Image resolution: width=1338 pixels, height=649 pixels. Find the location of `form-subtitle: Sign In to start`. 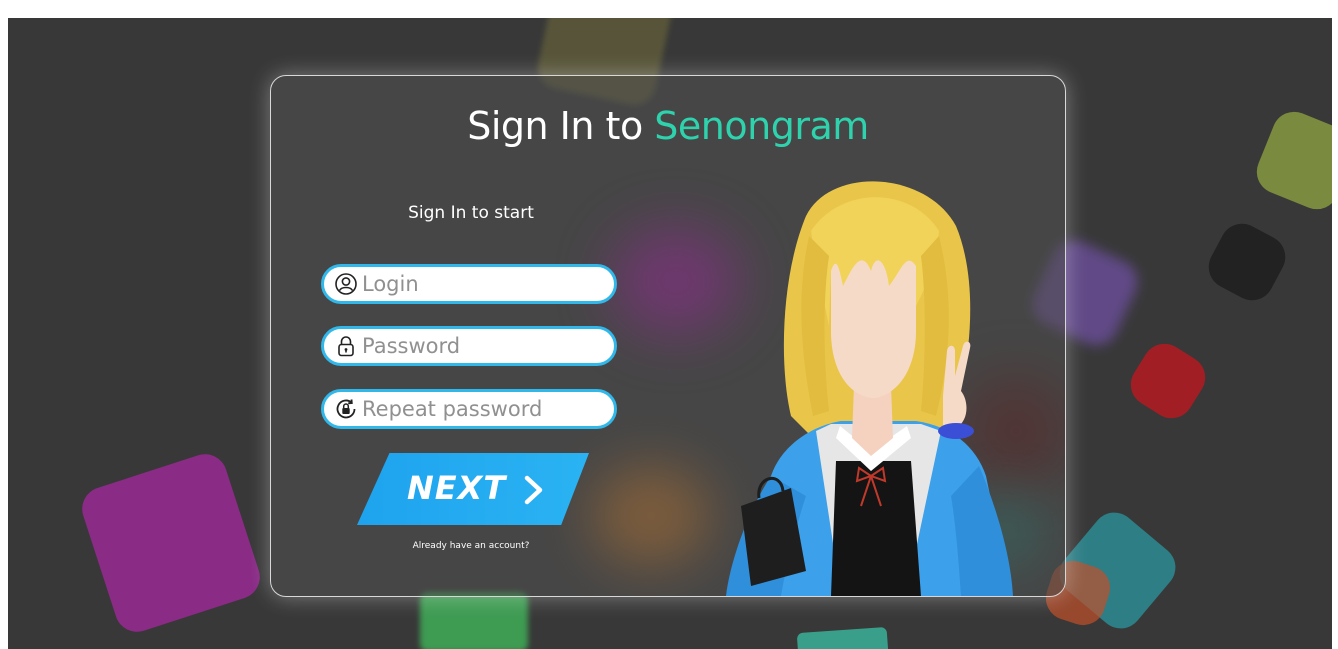

form-subtitle: Sign In to start is located at coordinates (471, 213).